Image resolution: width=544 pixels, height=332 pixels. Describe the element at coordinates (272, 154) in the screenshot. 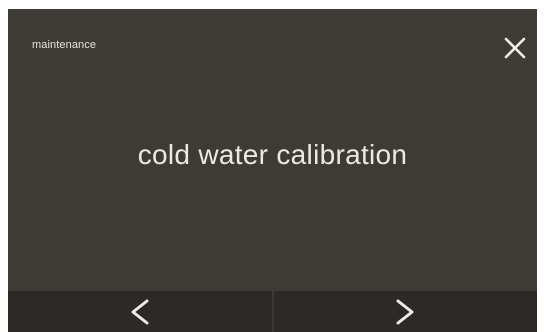

I see `screen-title: cold water calibration` at that location.